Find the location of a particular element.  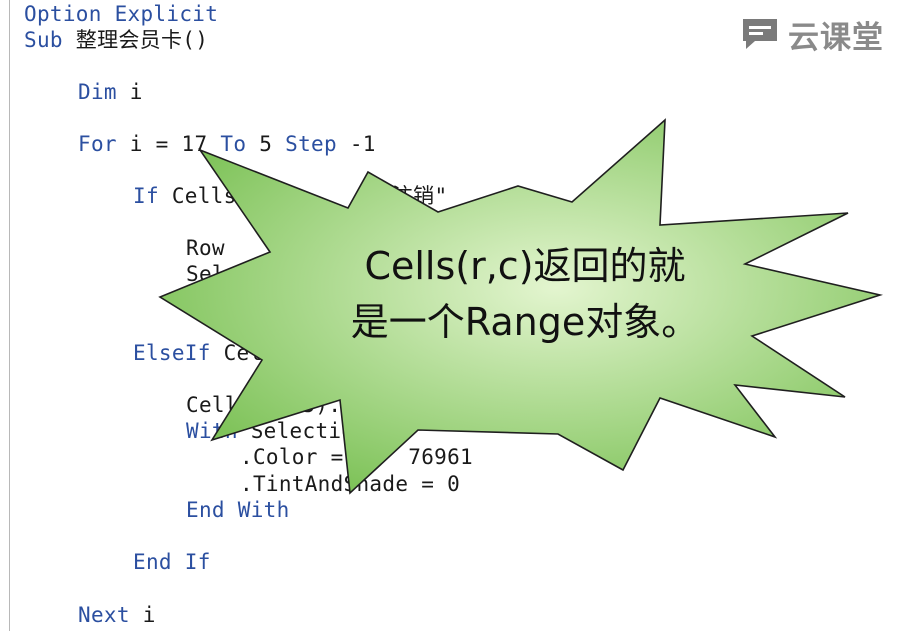

callout-line-2: 是一个Range对象。 is located at coordinates (525, 322).